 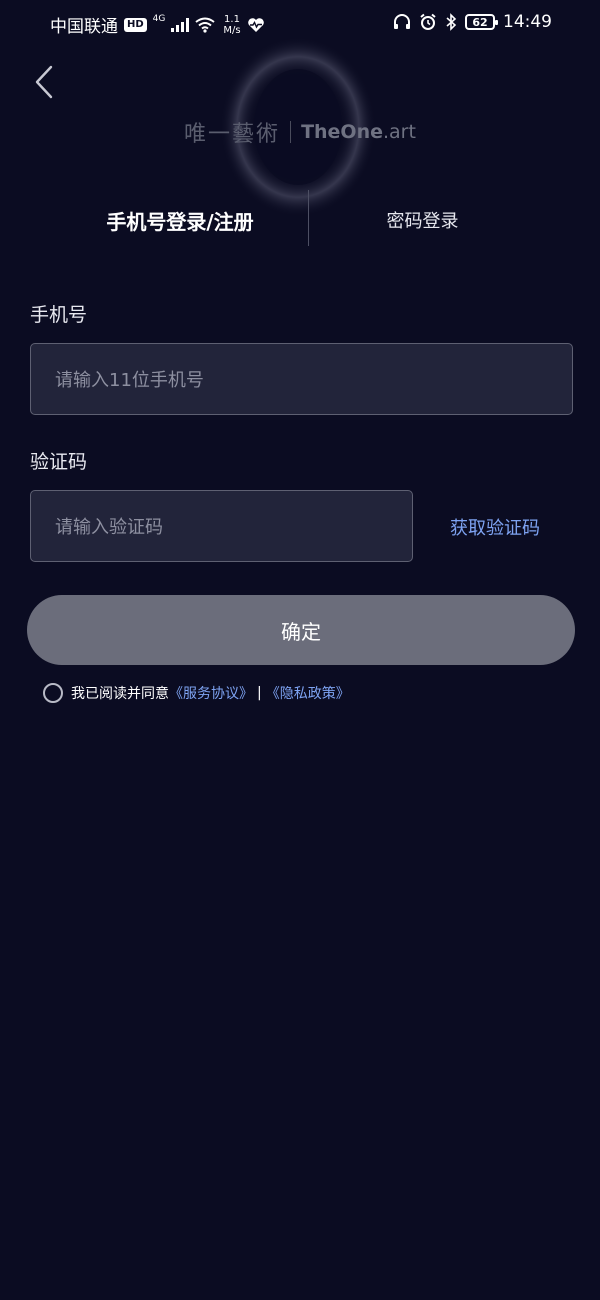 I want to click on logo-english: TheOne.art, so click(x=358, y=132).